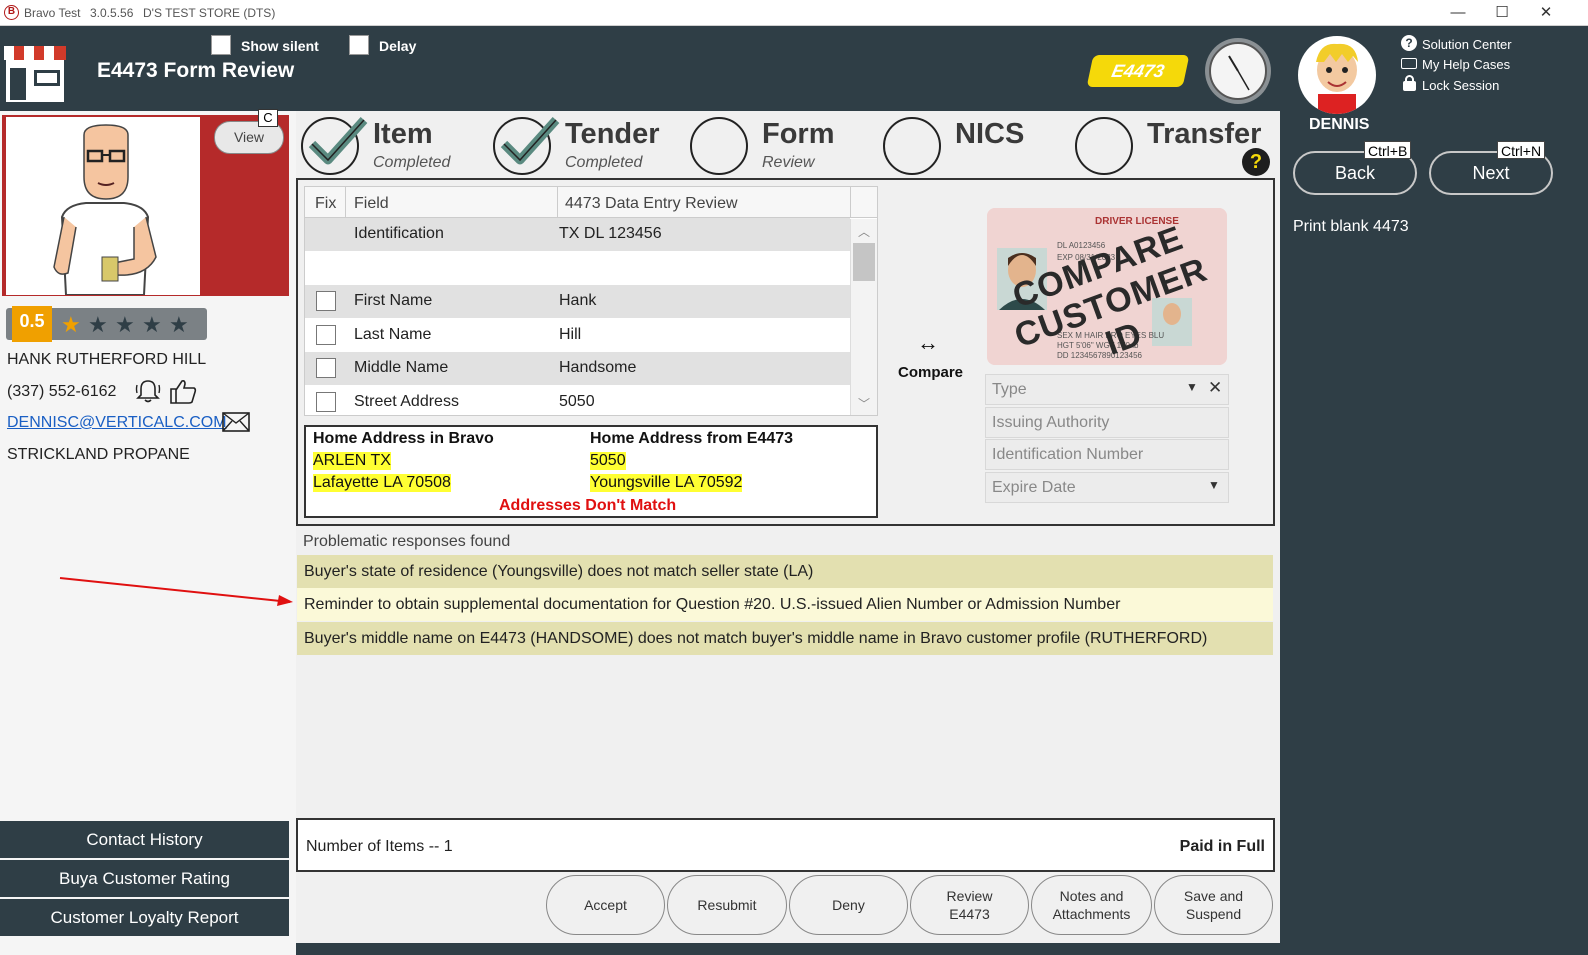  What do you see at coordinates (1458, 13) in the screenshot?
I see `minimize-icon: —` at bounding box center [1458, 13].